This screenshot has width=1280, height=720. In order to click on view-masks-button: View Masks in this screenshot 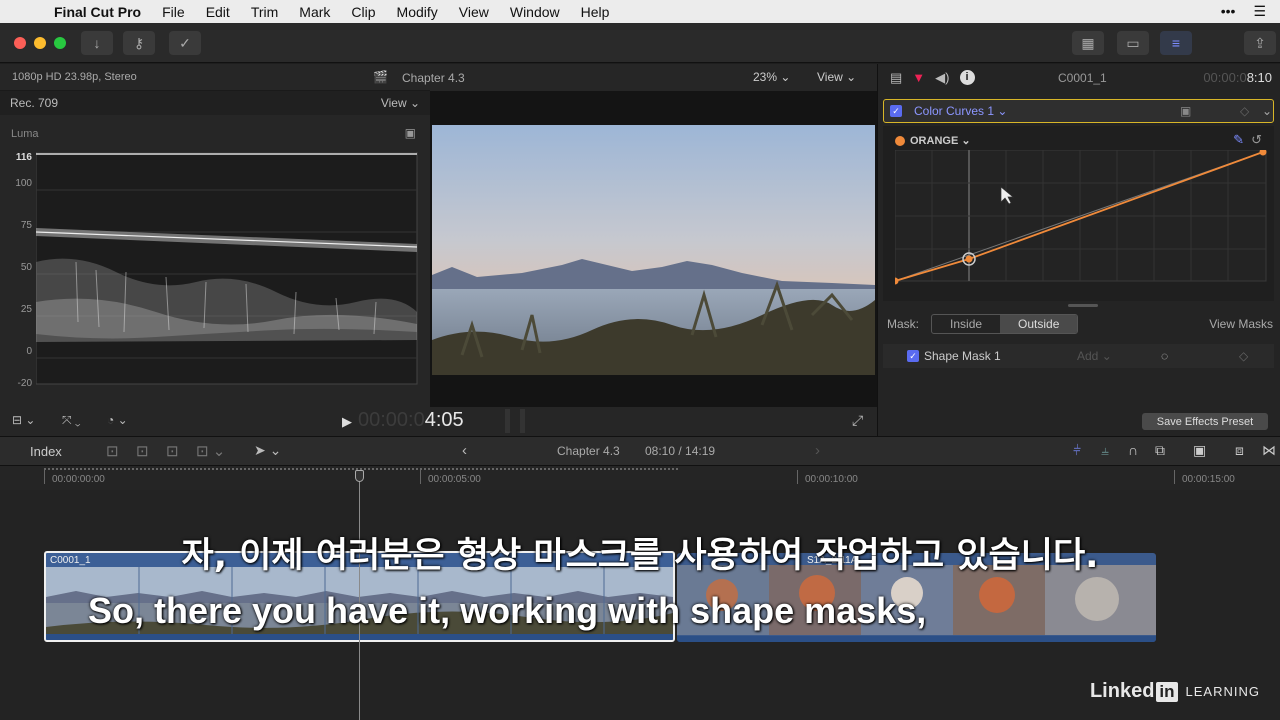, I will do `click(1241, 324)`.